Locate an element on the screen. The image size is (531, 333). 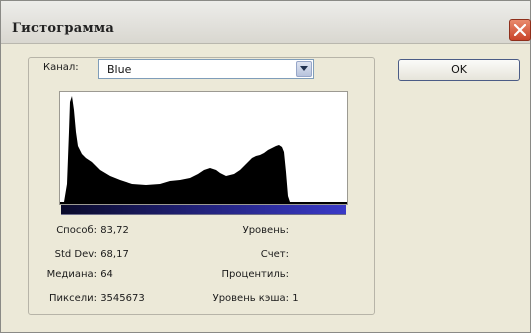
stat-median: Медиана: 64 is located at coordinates (75, 274).